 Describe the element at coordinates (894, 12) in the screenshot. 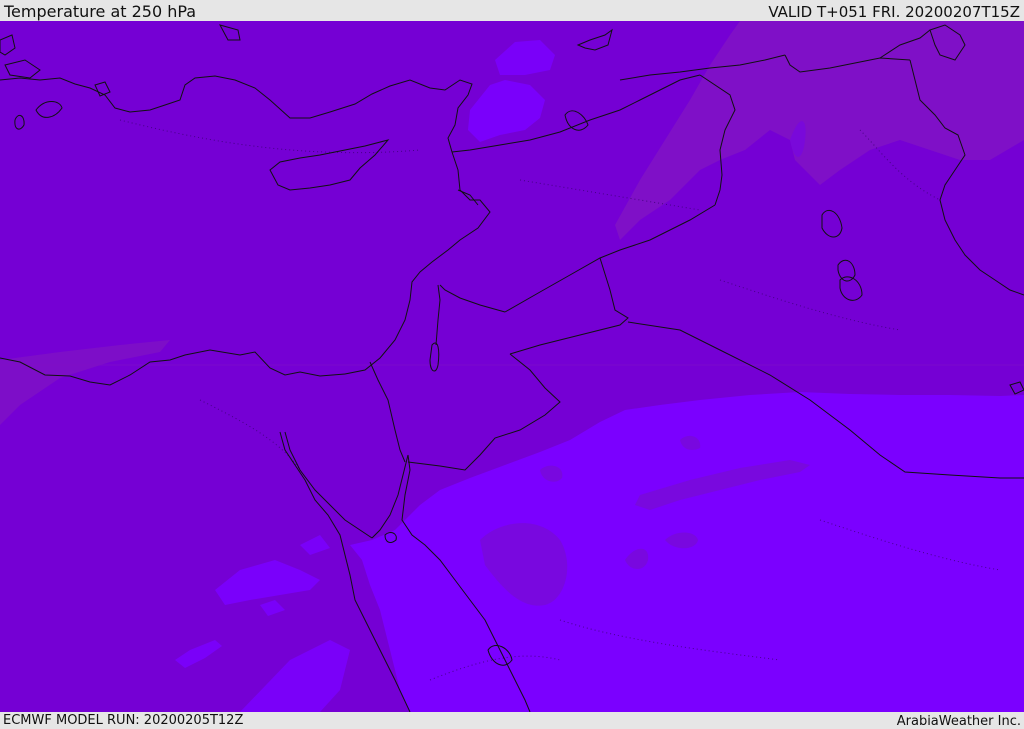

I see `valid-time: VALID T+051 FRI. 20200207T15Z` at that location.